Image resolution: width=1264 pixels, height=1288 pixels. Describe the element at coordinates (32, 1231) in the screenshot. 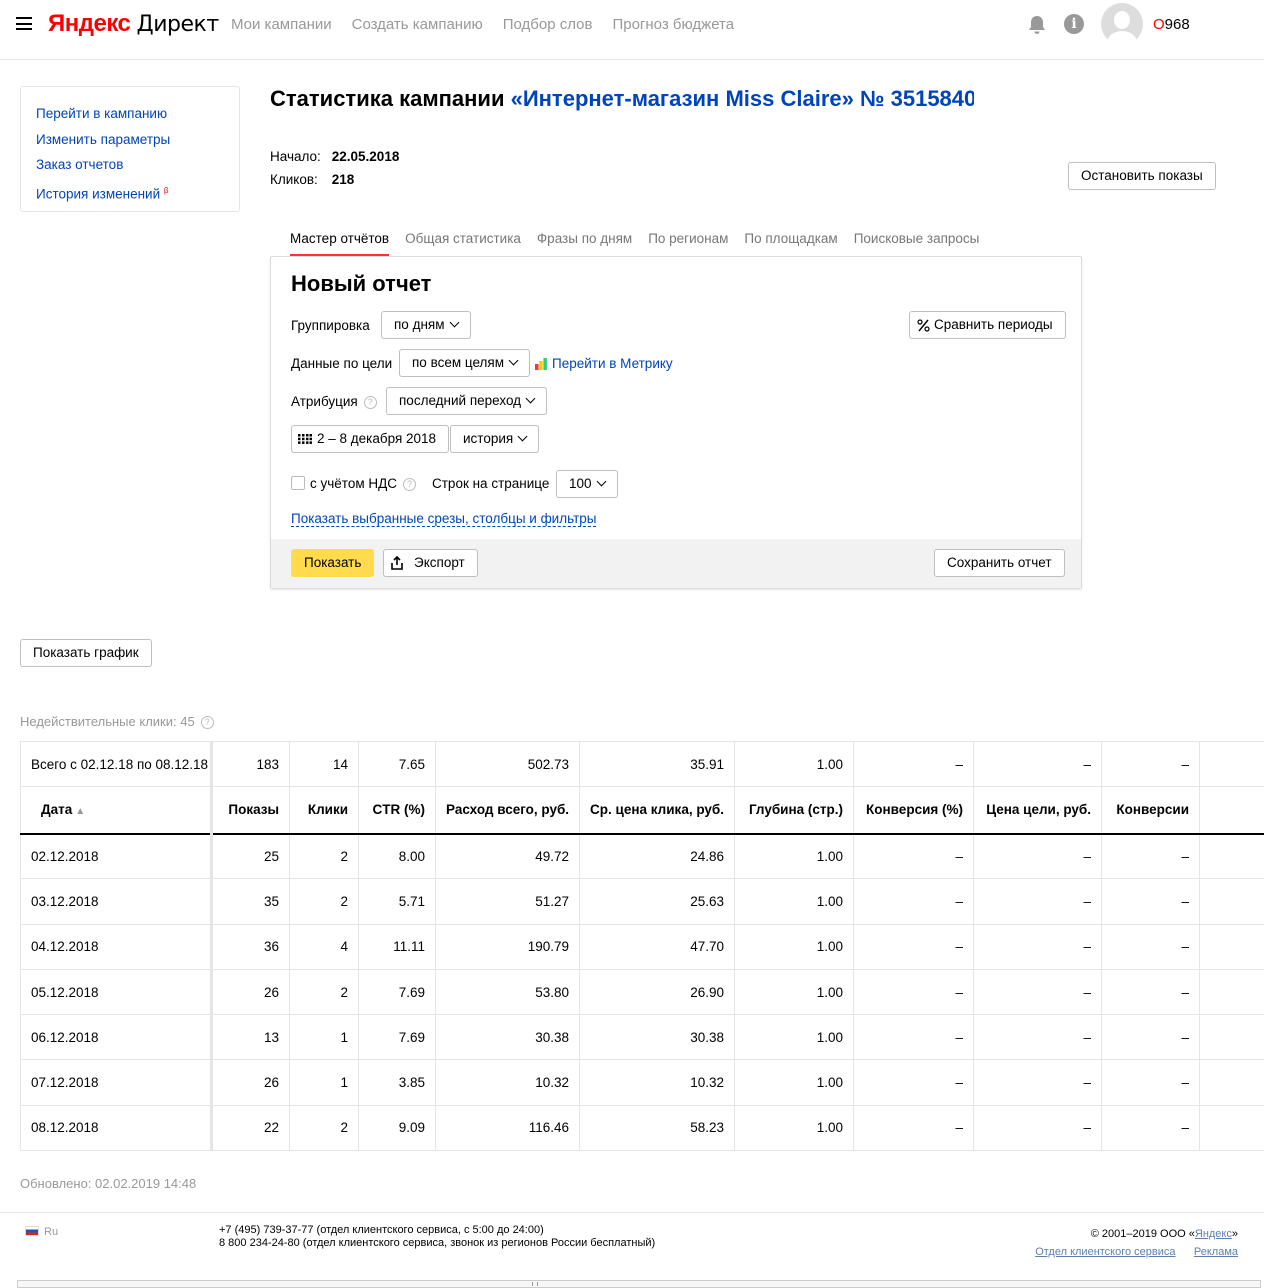

I see `russian-flag-icon` at that location.